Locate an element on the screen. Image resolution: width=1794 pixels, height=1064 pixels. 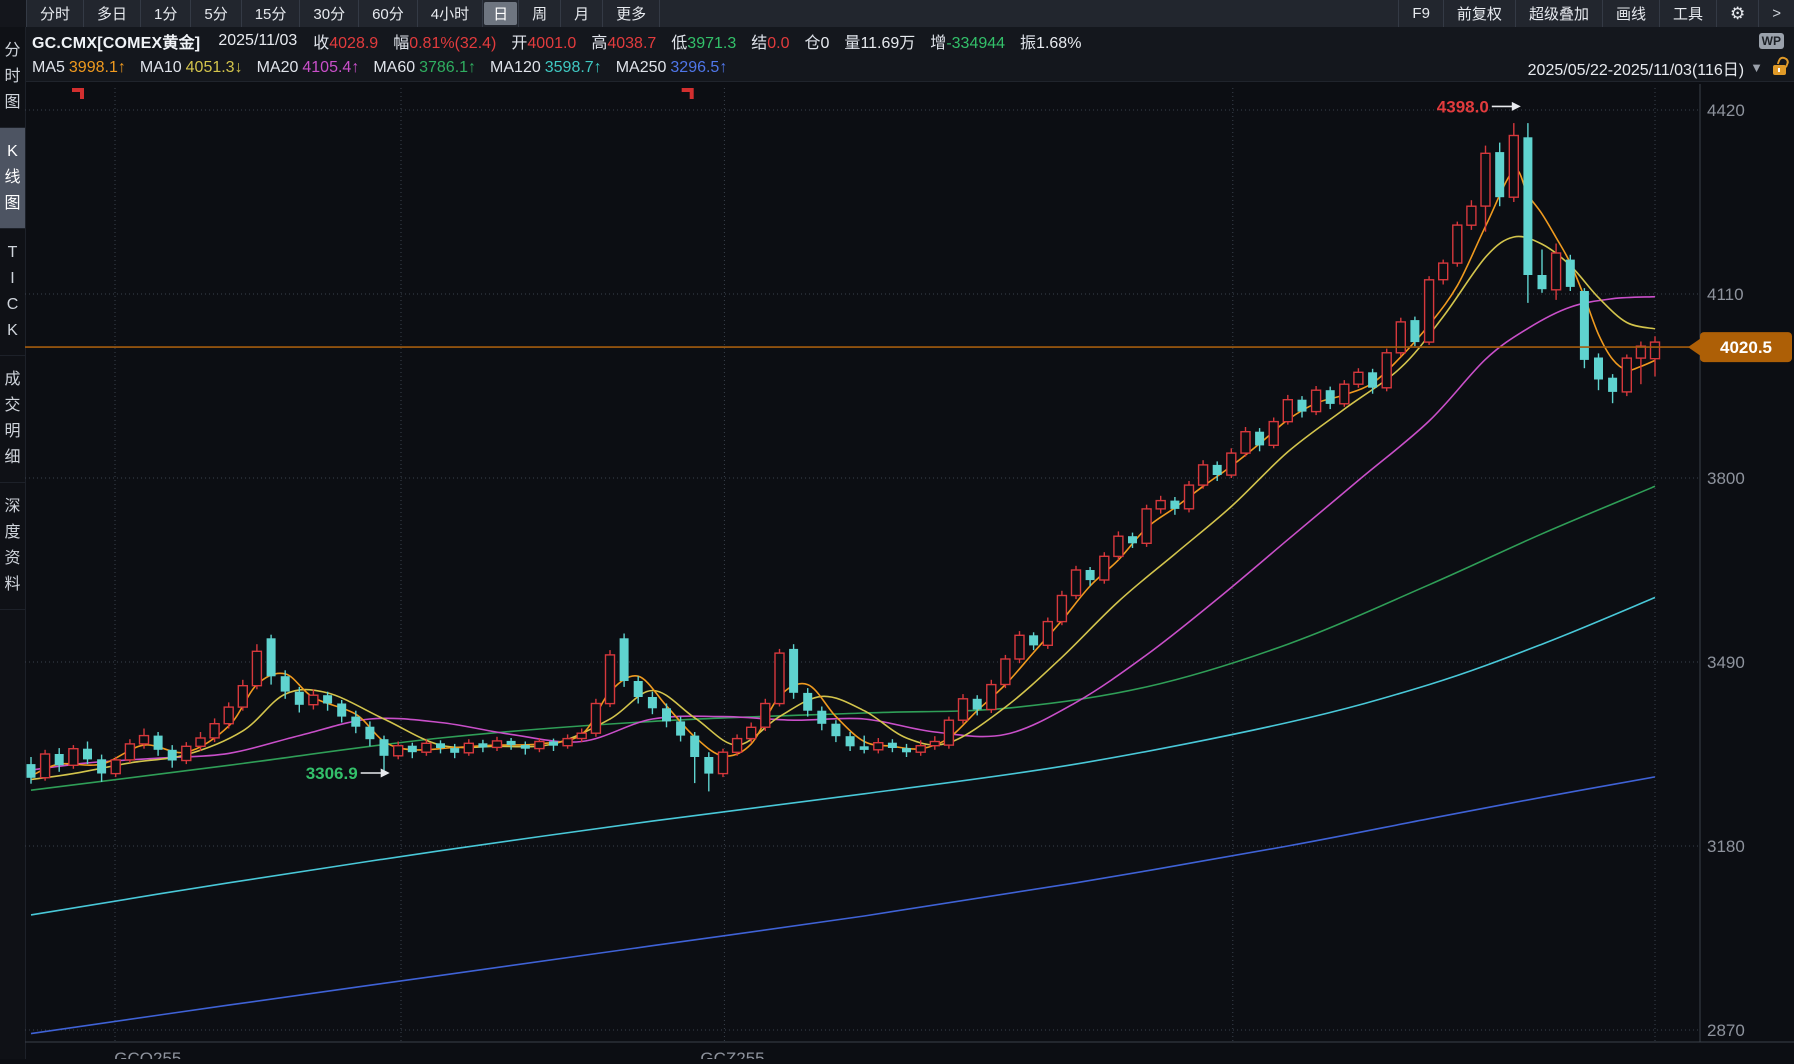
ma60-label: MA60 is located at coordinates (394, 67).